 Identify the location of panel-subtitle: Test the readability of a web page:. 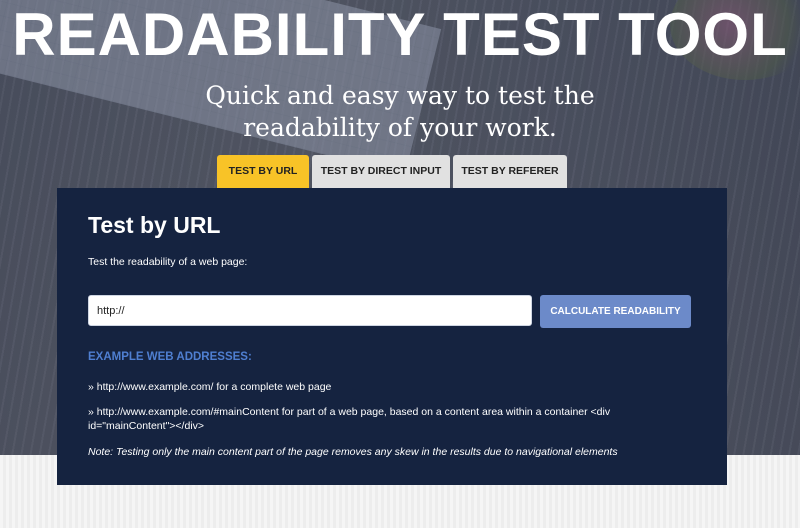
(168, 262).